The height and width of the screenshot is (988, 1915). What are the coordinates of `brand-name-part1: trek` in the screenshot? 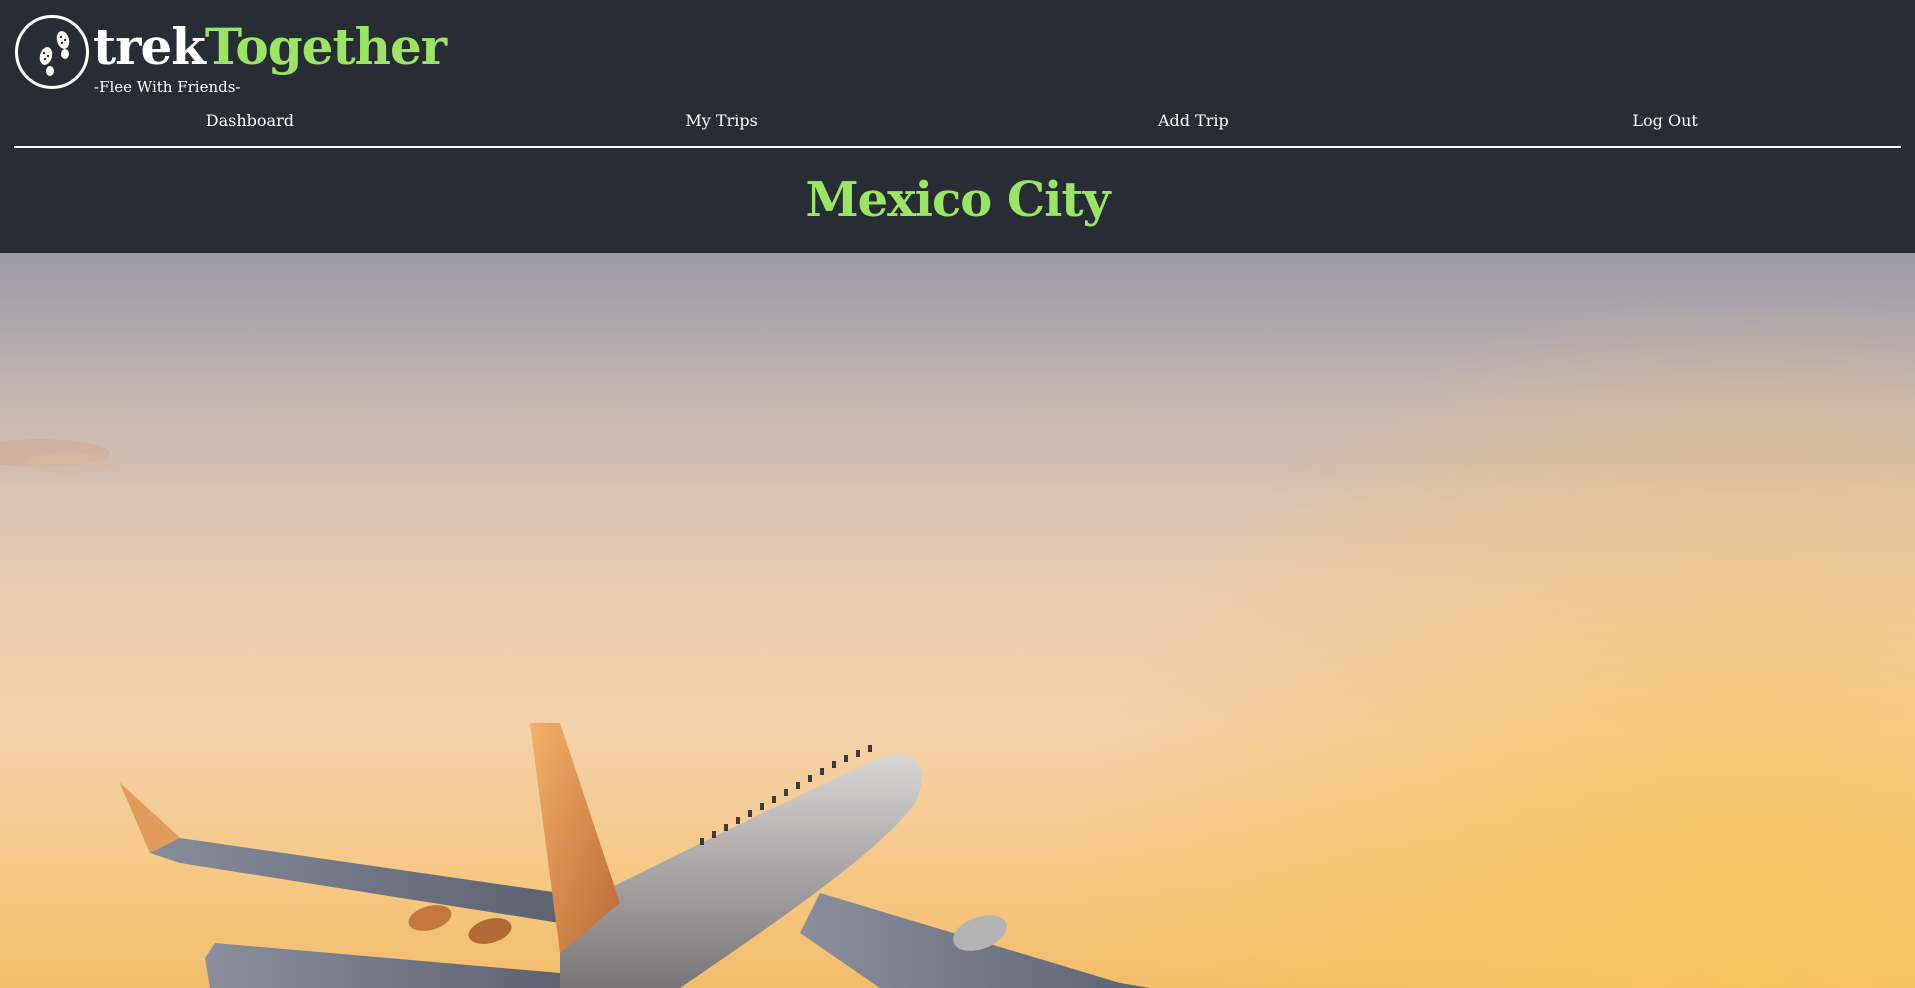 It's located at (149, 46).